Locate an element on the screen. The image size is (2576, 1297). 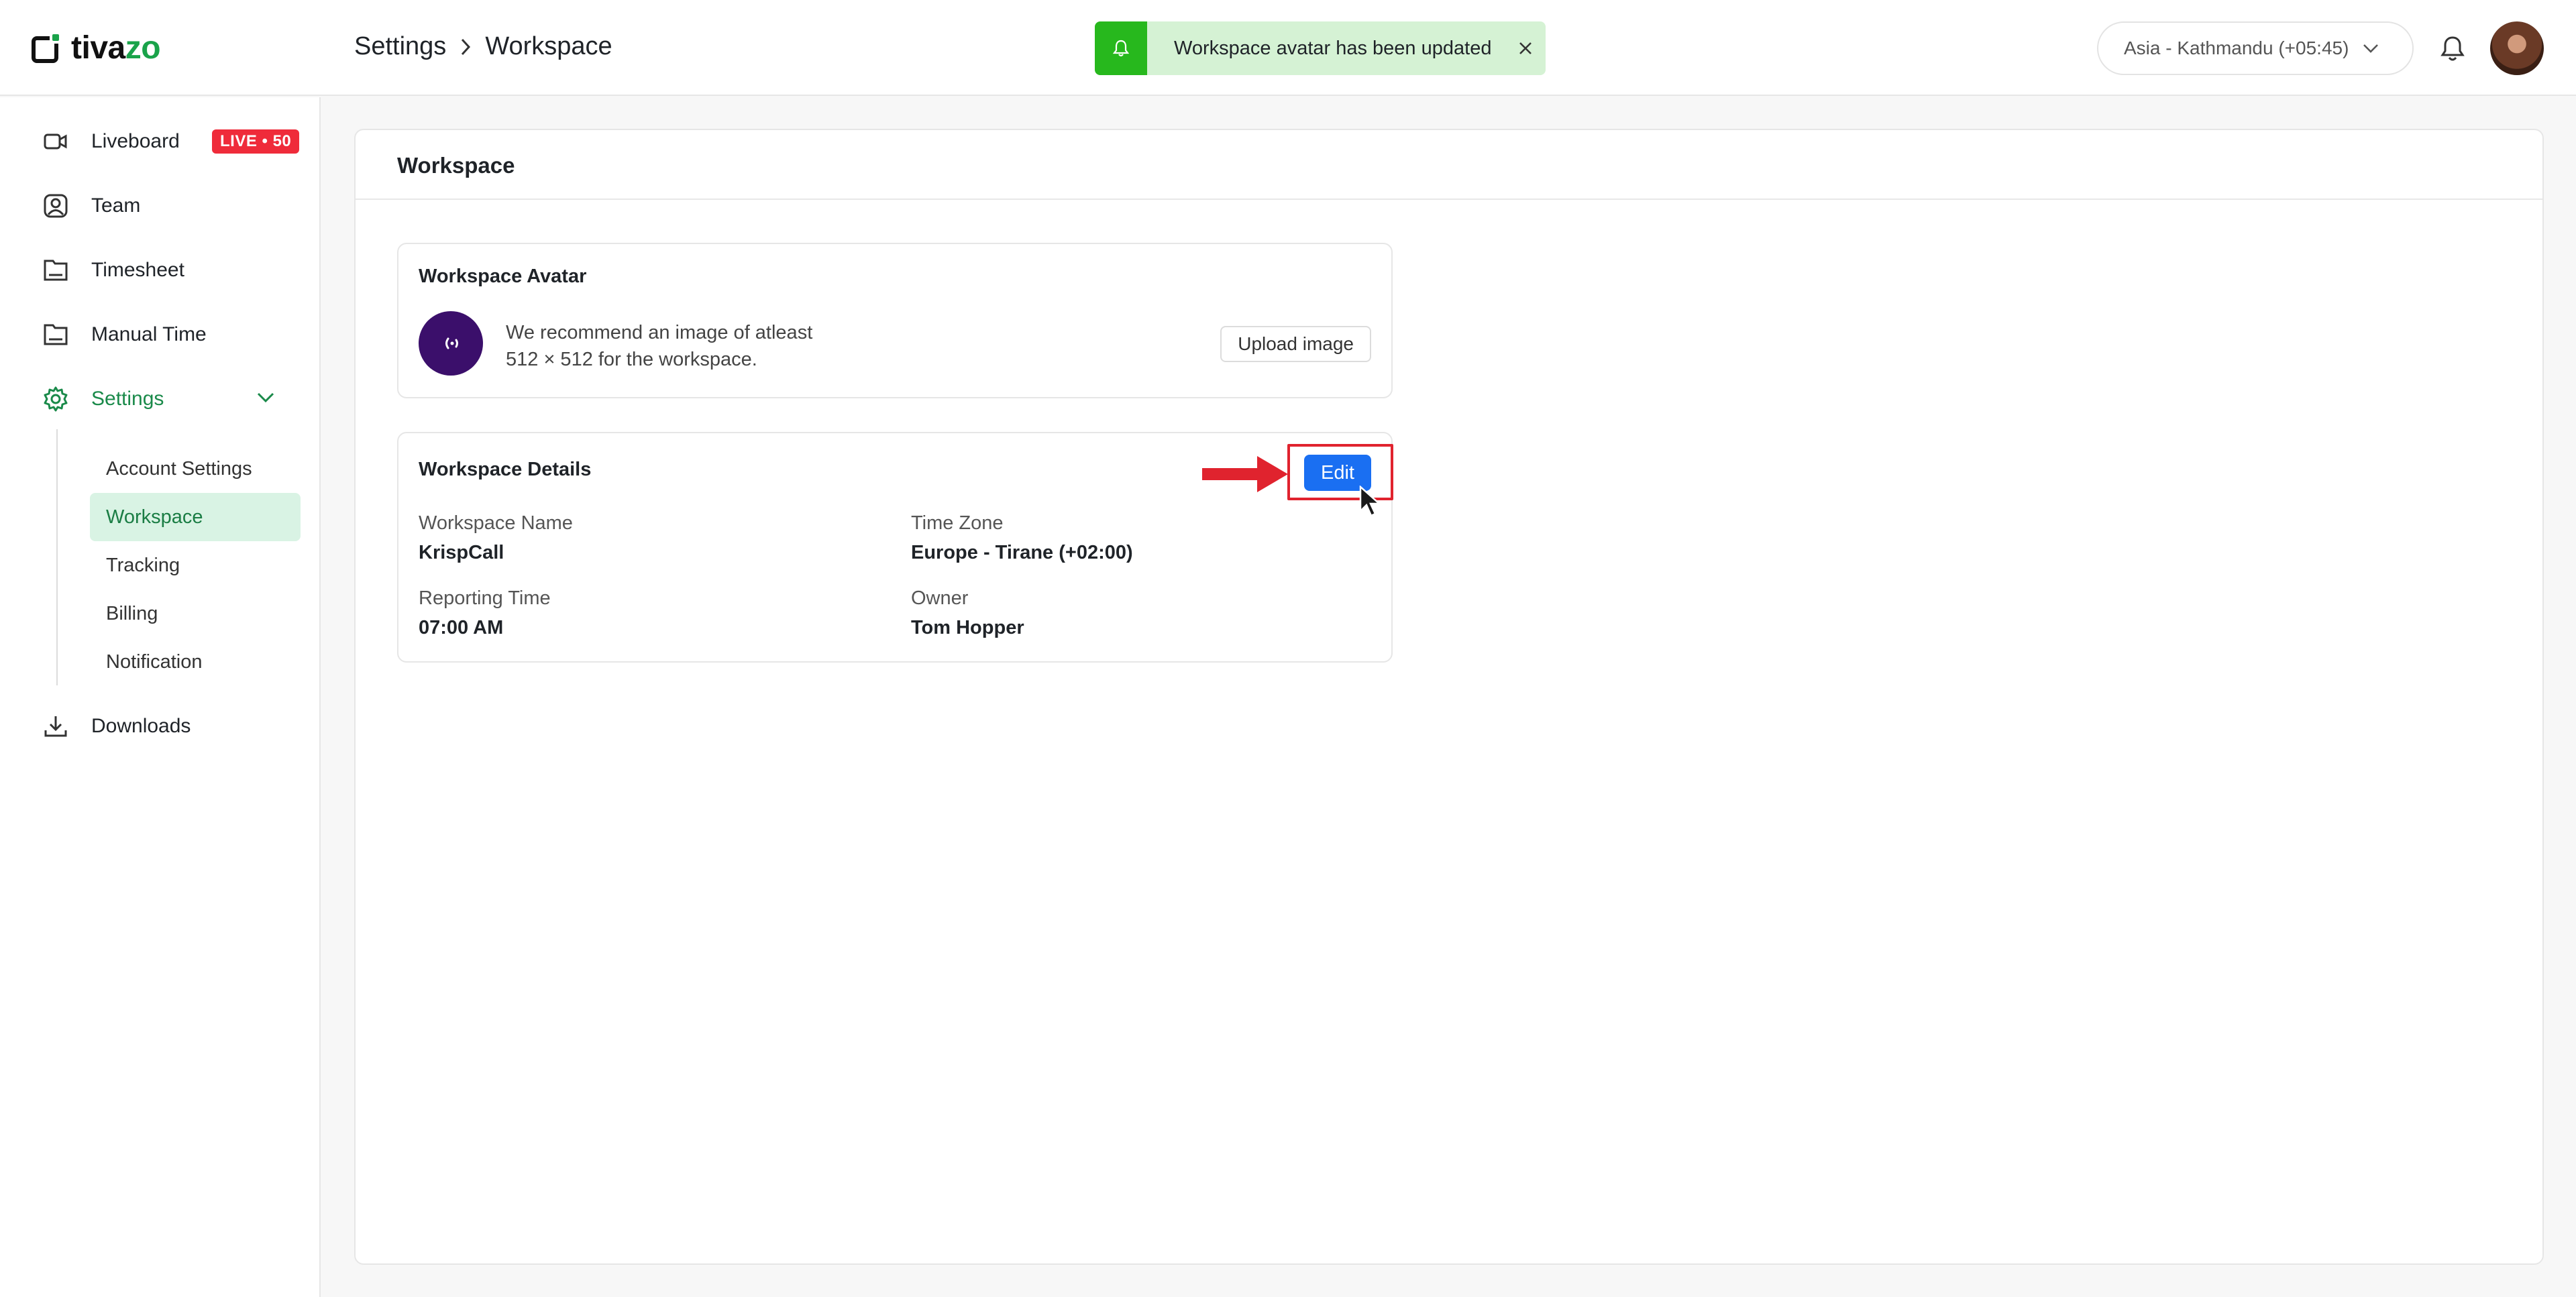
logo-icon is located at coordinates (46, 47).